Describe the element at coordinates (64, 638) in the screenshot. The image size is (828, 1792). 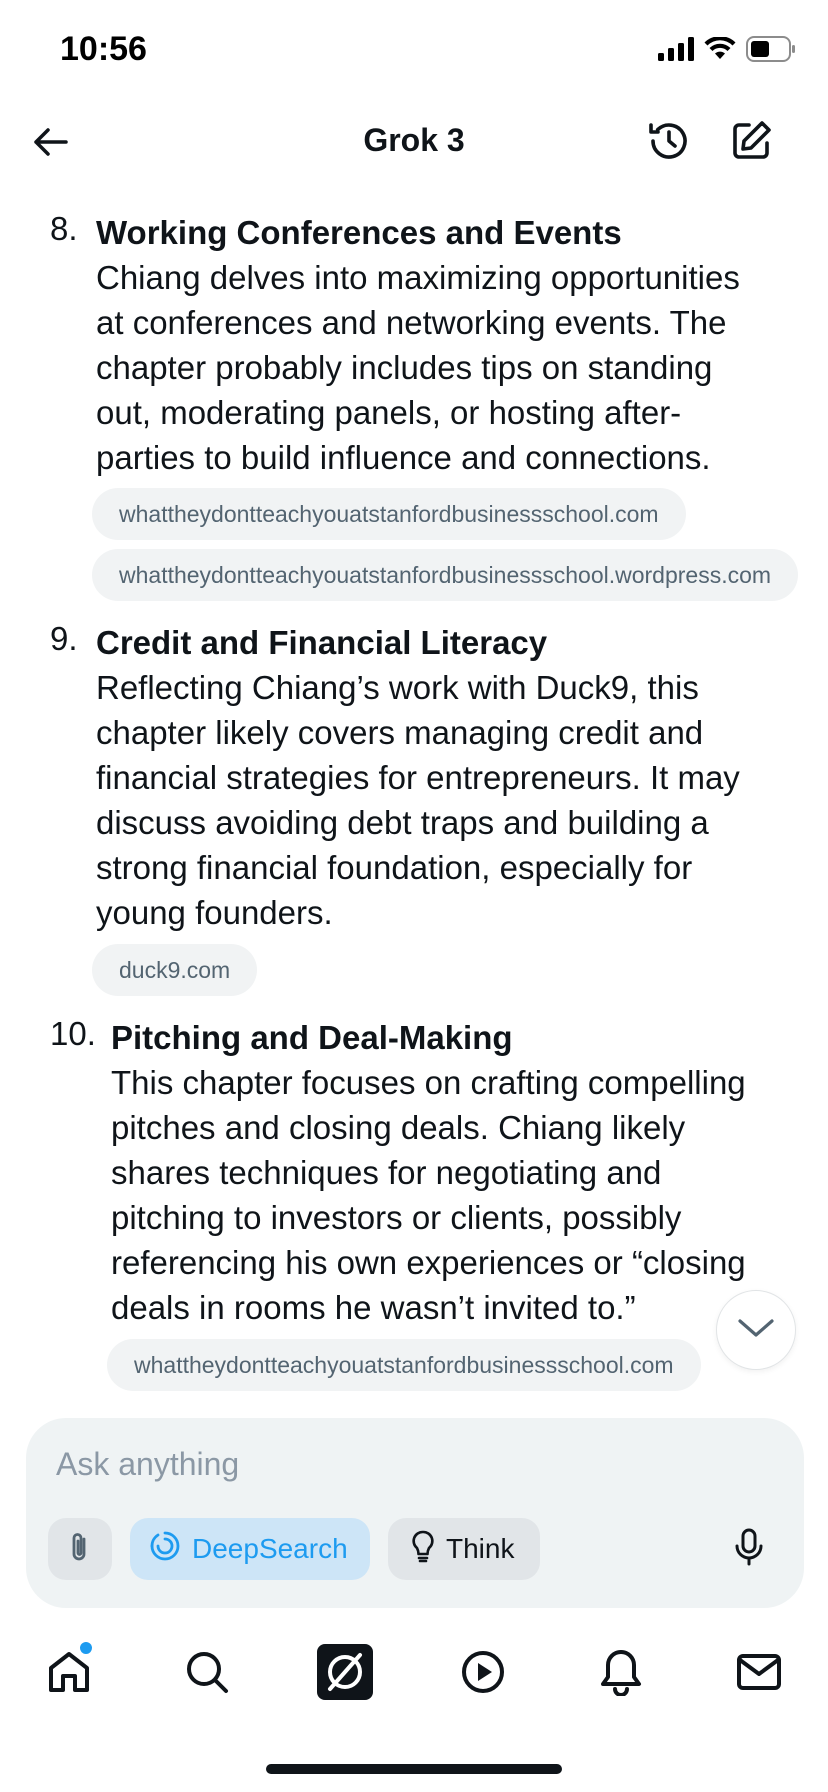
I see `list-item-number: 9.` at that location.